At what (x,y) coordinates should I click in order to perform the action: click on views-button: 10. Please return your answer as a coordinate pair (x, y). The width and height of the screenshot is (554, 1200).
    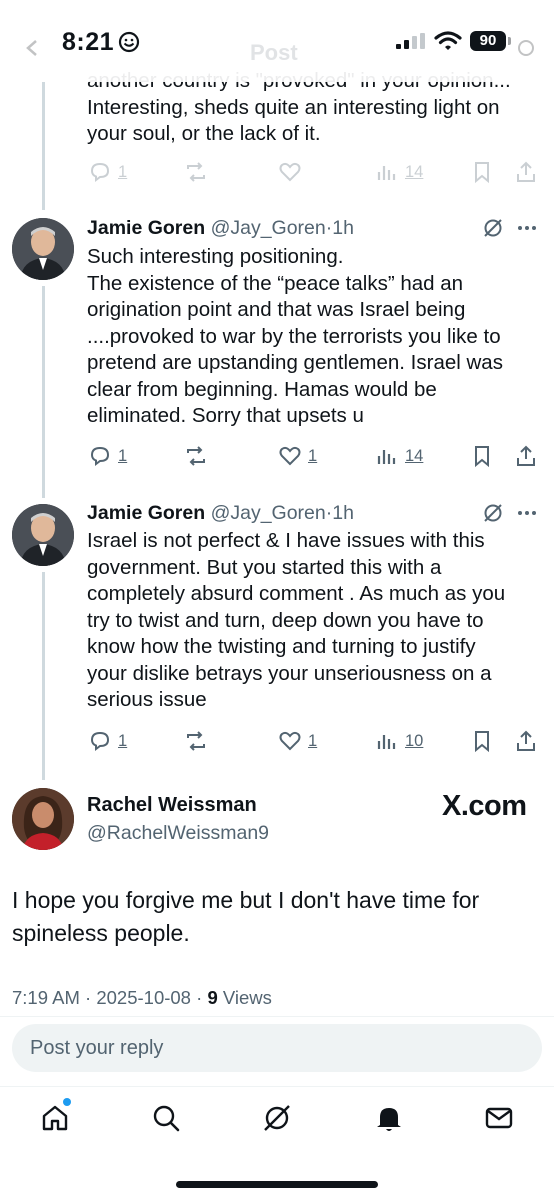
    Looking at the image, I should click on (399, 741).